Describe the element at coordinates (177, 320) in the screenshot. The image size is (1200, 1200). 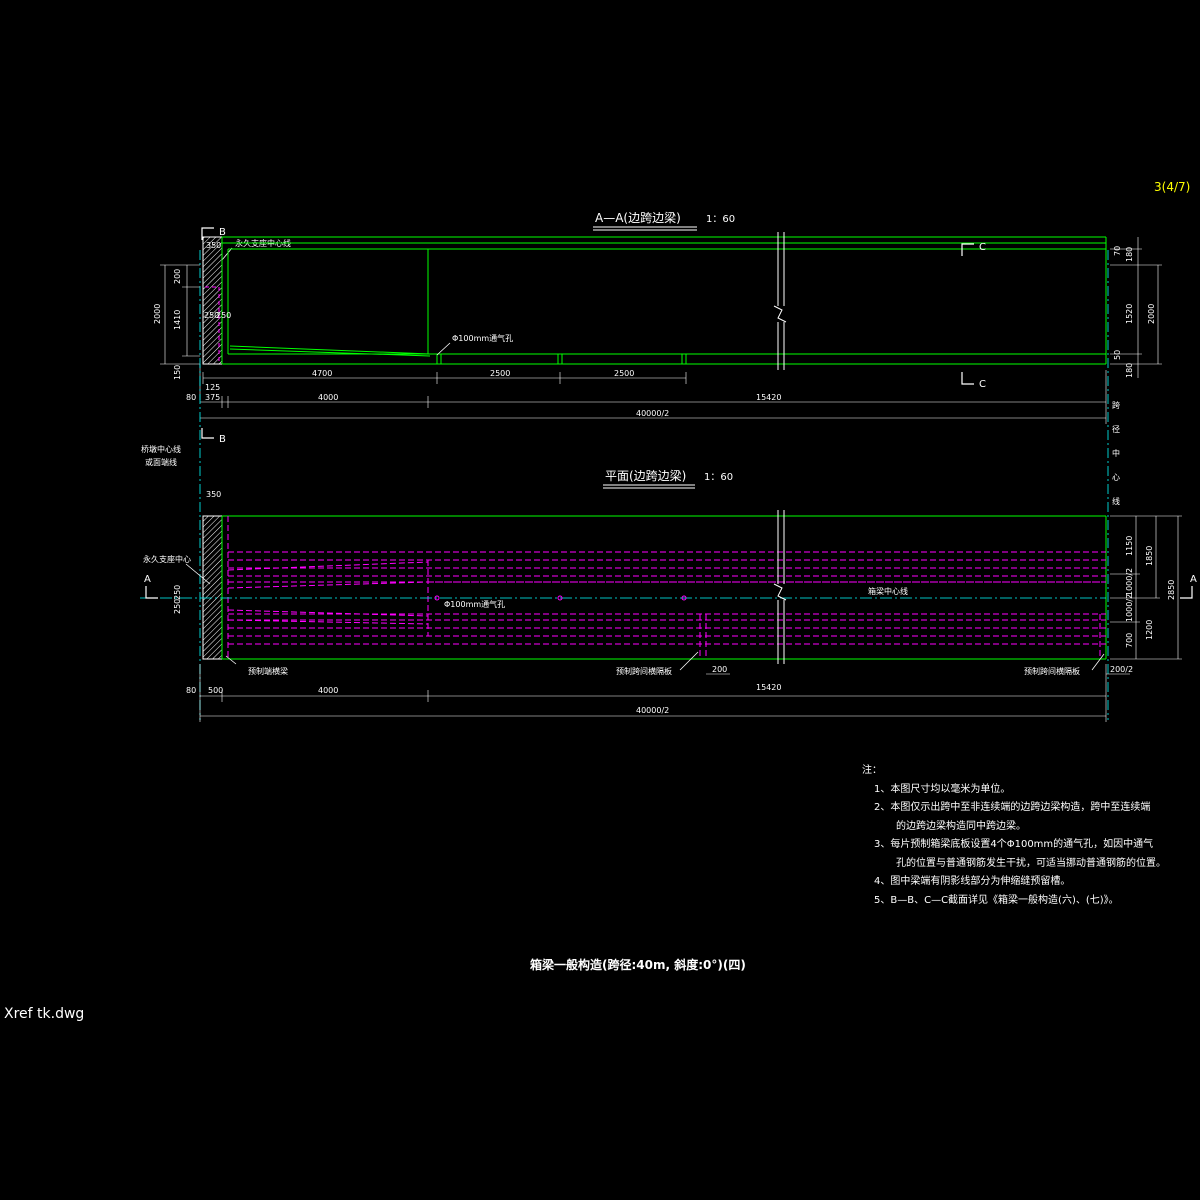
I see `dim-left-1410: 1410` at that location.